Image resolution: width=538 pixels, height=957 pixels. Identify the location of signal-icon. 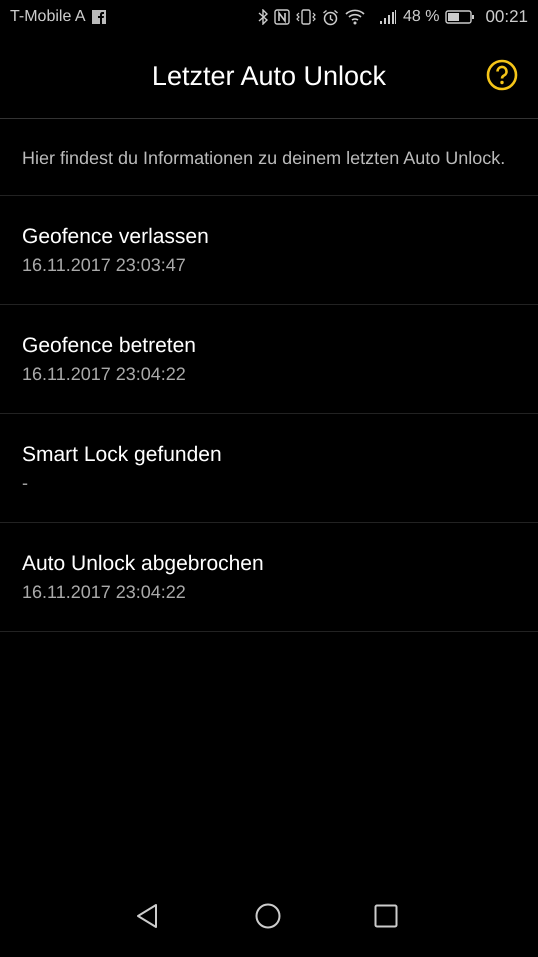
(387, 17).